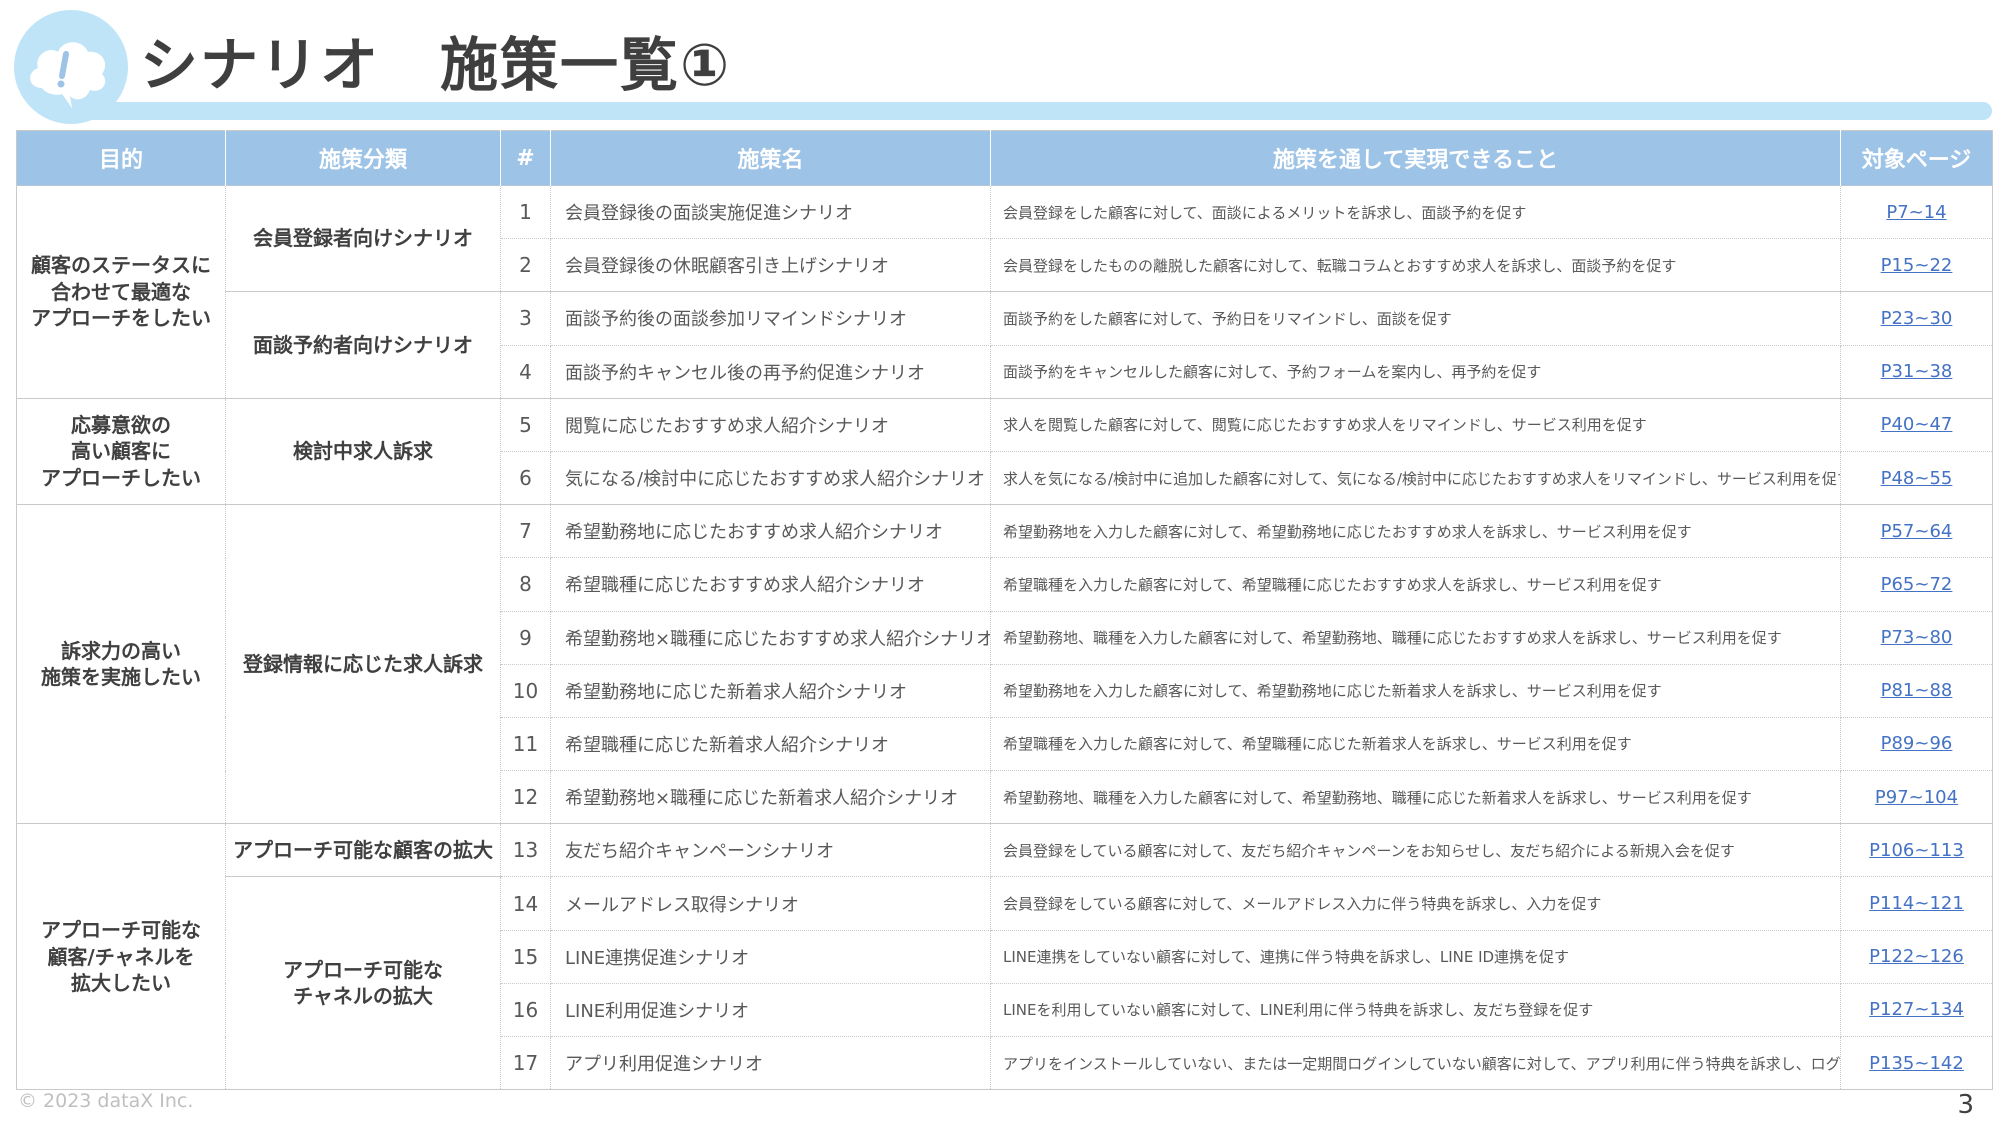 Image resolution: width=2000 pixels, height=1125 pixels. I want to click on page-link: P97~104, so click(1916, 797).